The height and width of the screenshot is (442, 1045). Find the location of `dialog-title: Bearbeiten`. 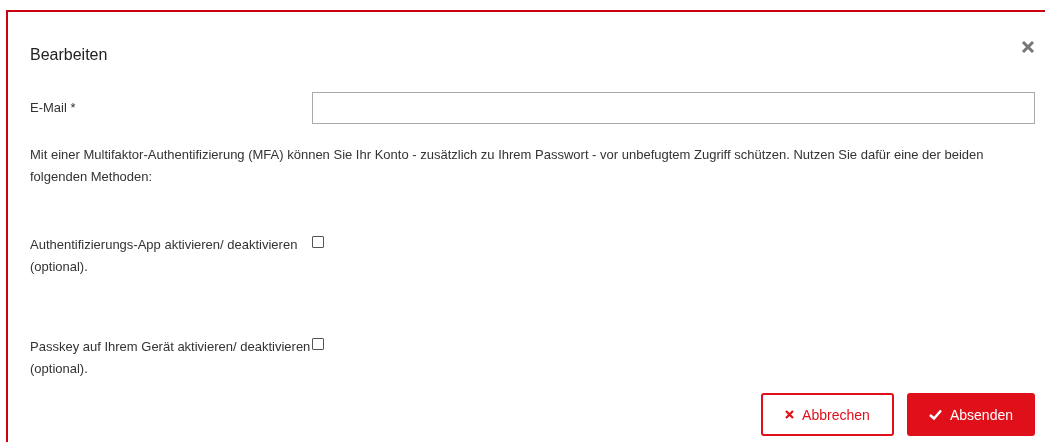

dialog-title: Bearbeiten is located at coordinates (69, 55).